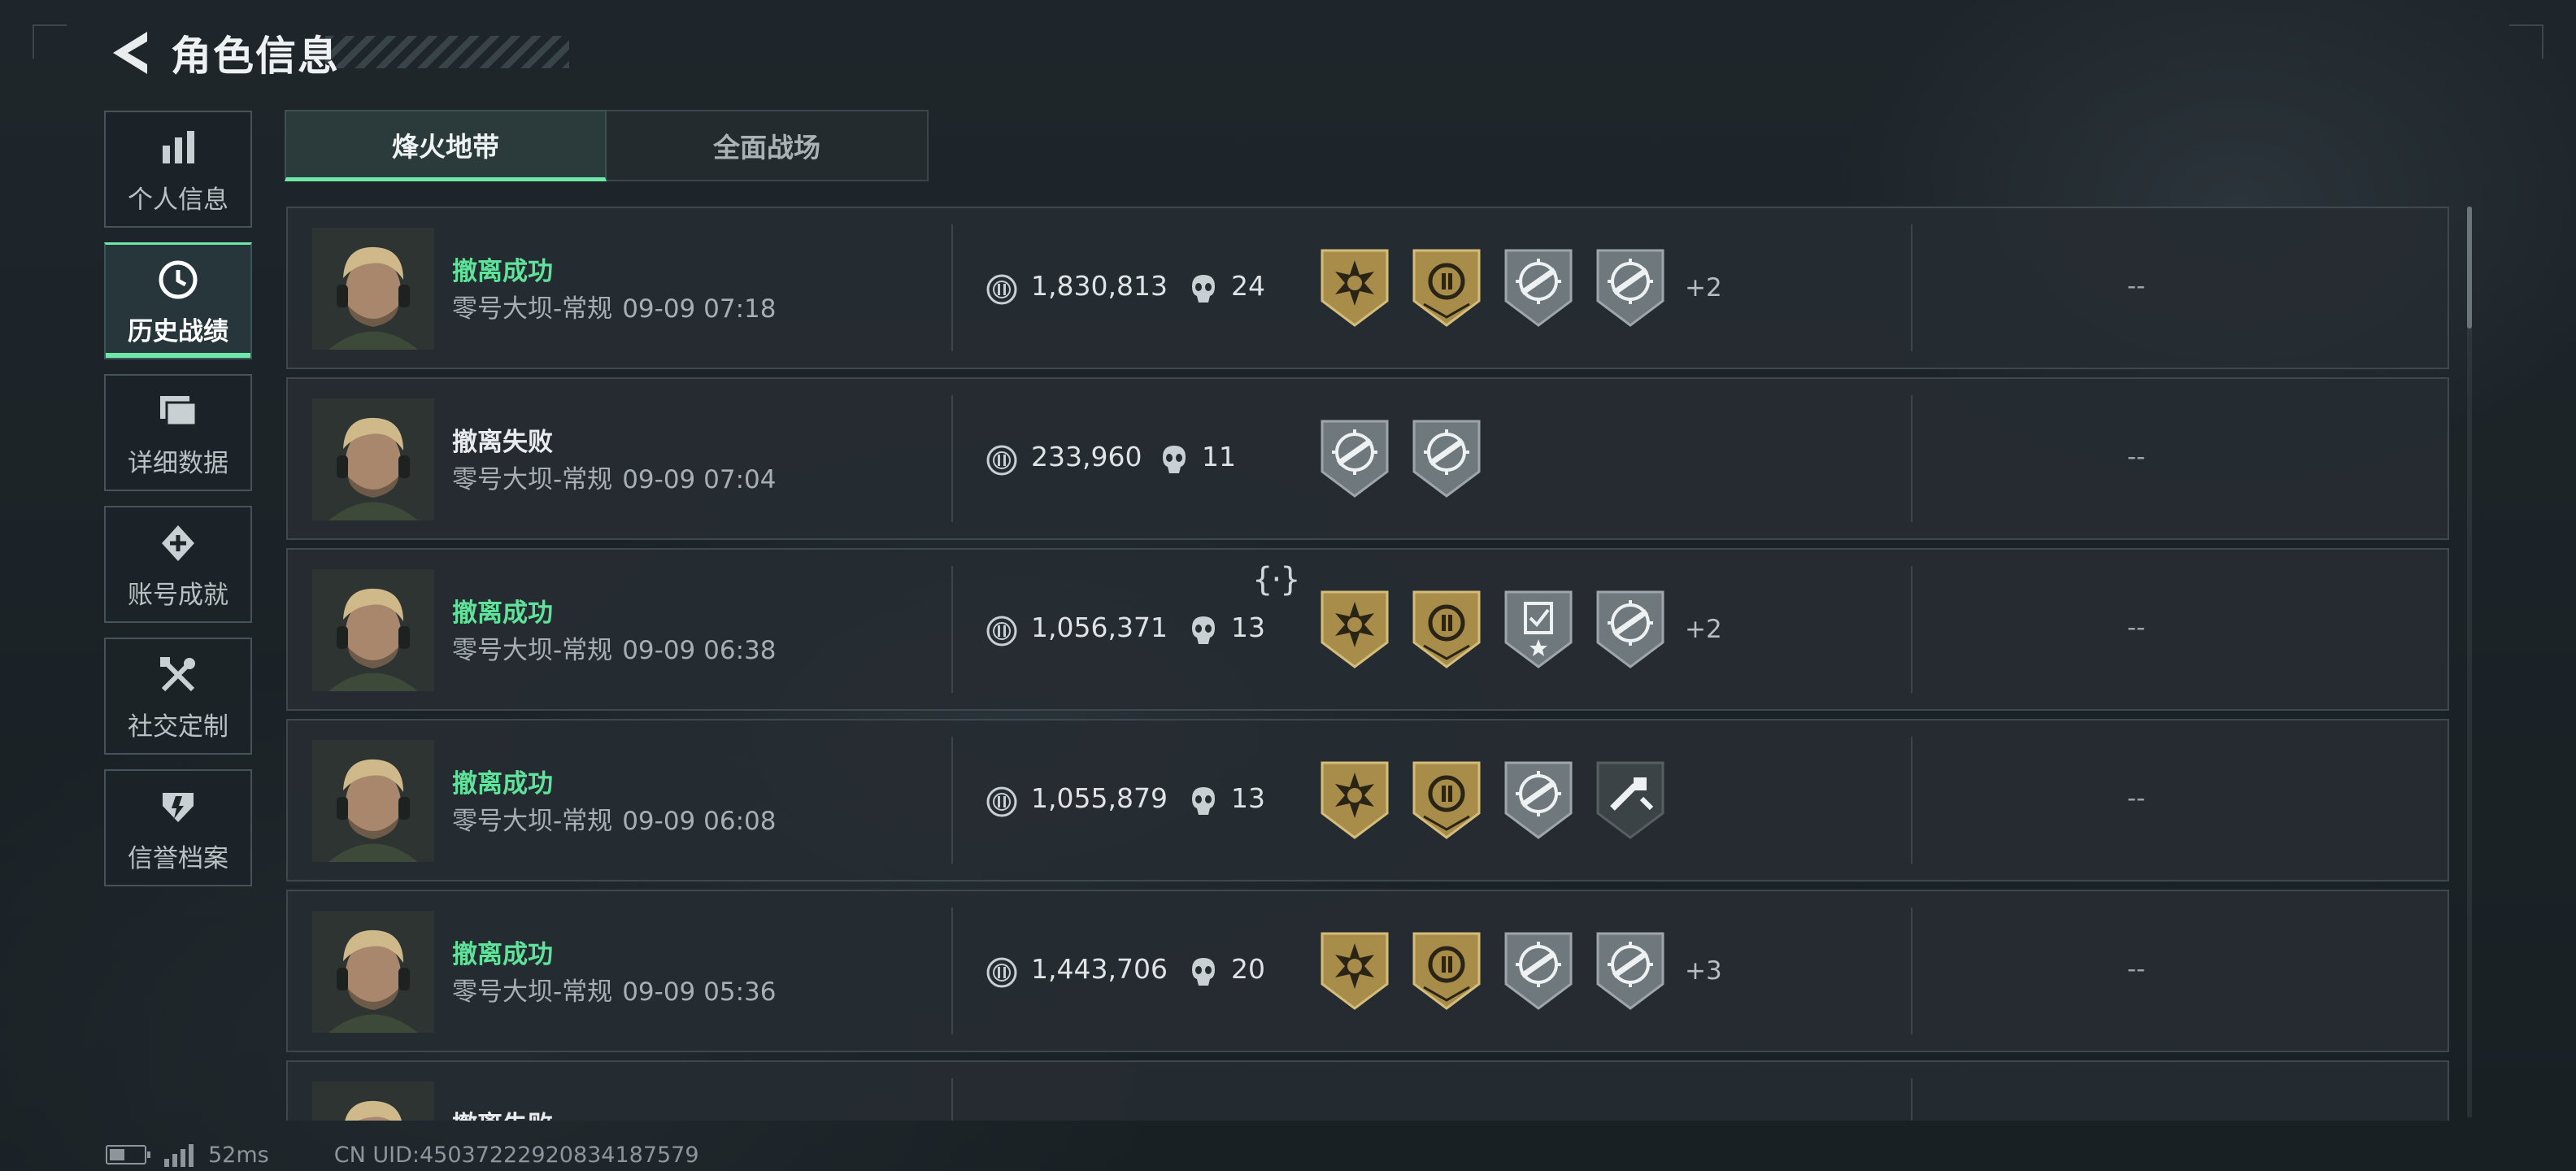 This screenshot has width=2576, height=1171. Describe the element at coordinates (1539, 629) in the screenshot. I see `silver-clipboard-badge-icon` at that location.